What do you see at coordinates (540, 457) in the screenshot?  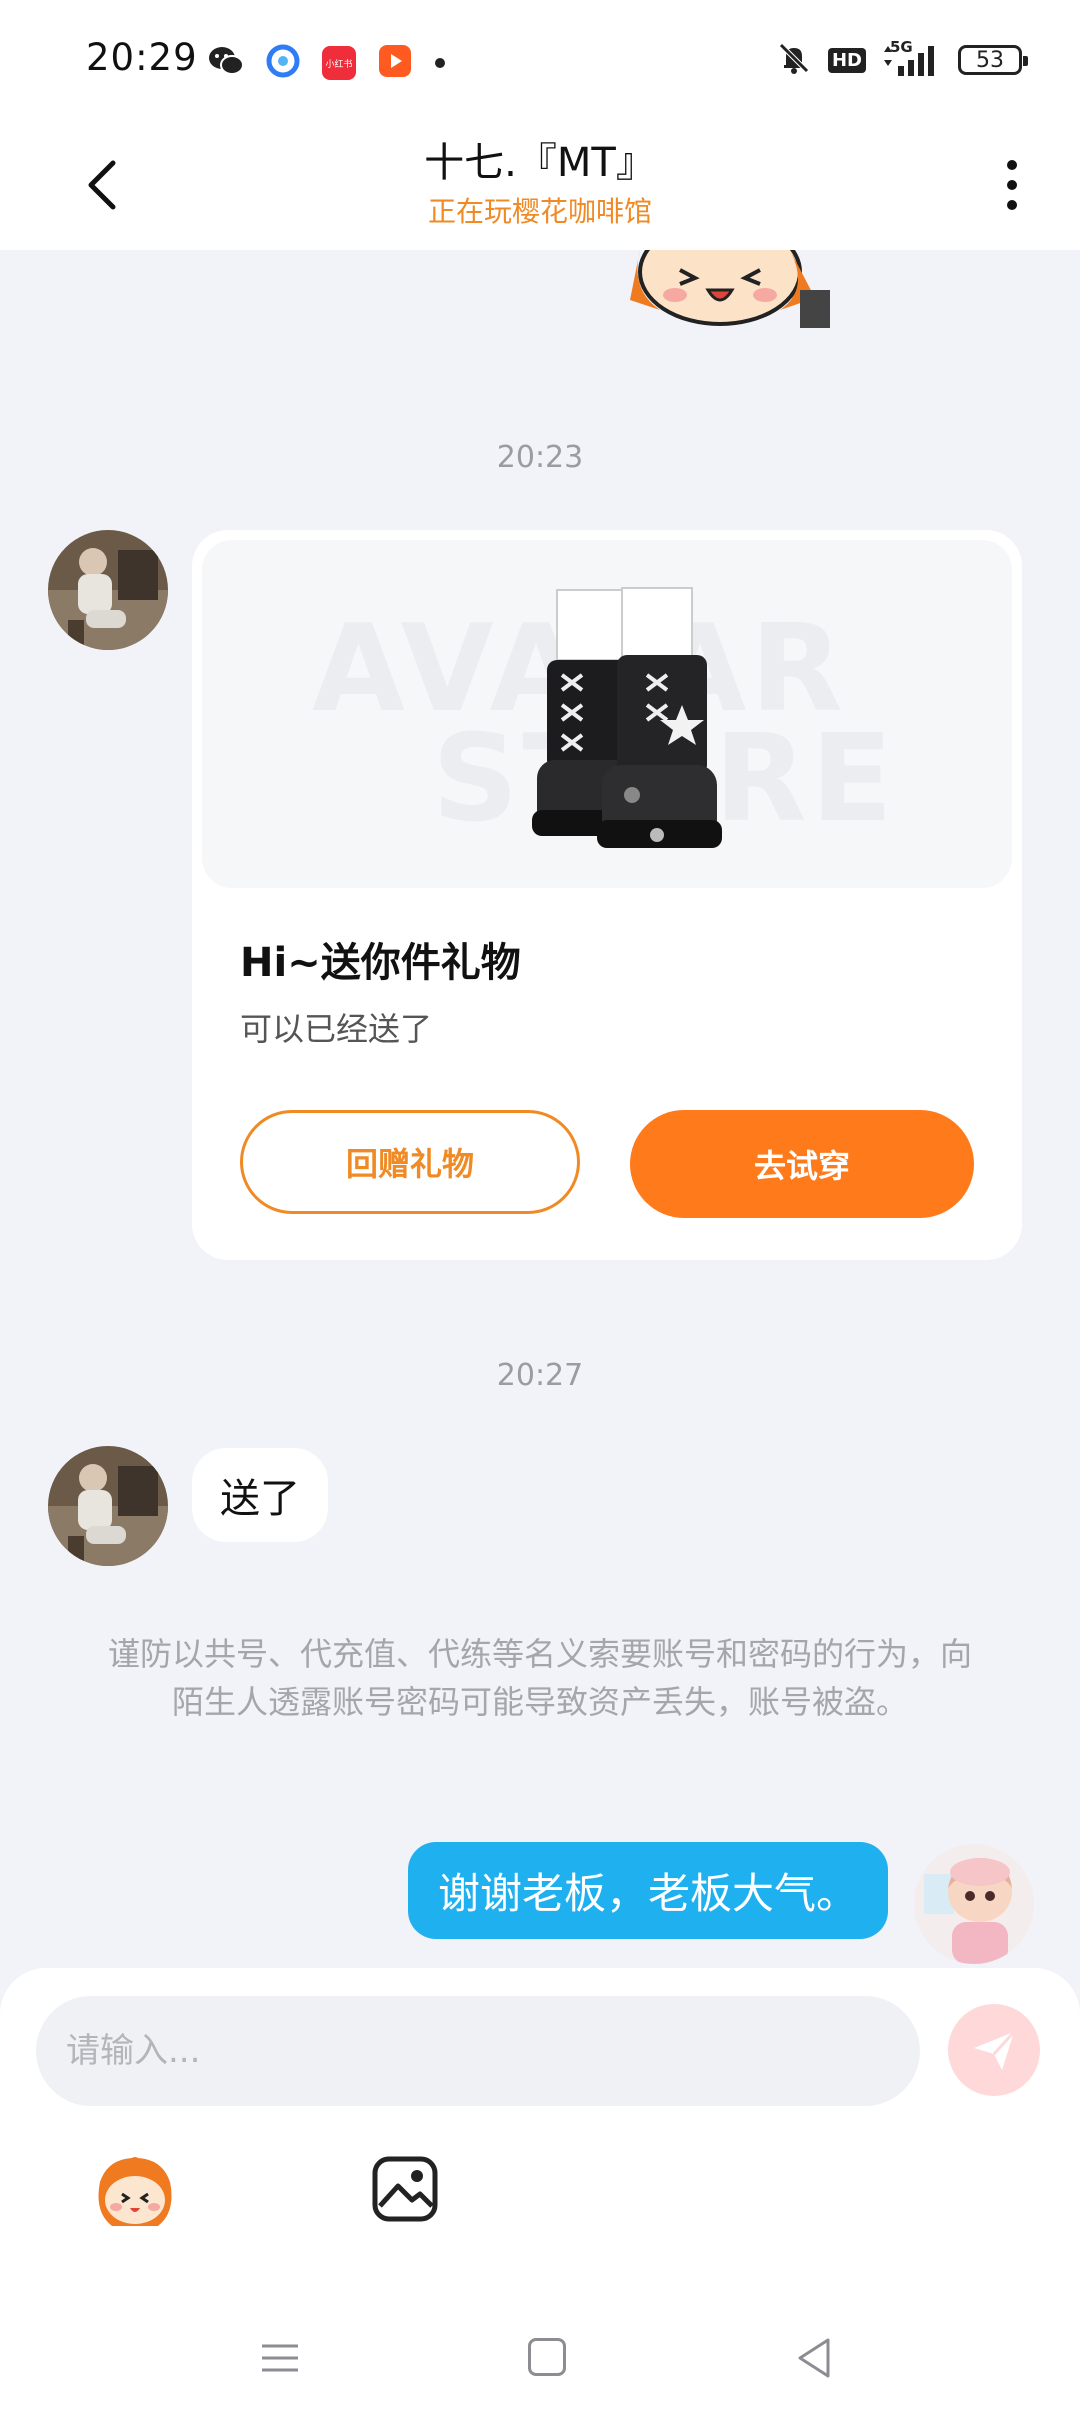 I see `timestamp: 20:23` at bounding box center [540, 457].